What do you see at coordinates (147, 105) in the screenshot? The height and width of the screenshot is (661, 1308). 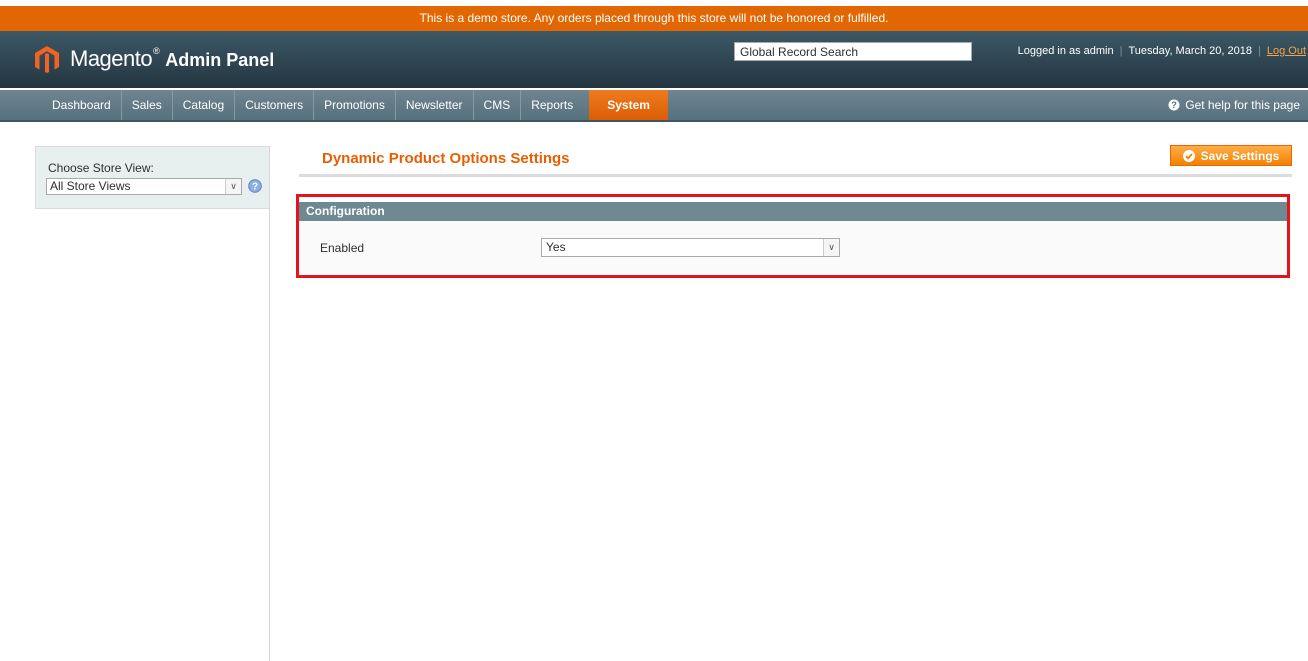 I see `nav-sales: Sales` at bounding box center [147, 105].